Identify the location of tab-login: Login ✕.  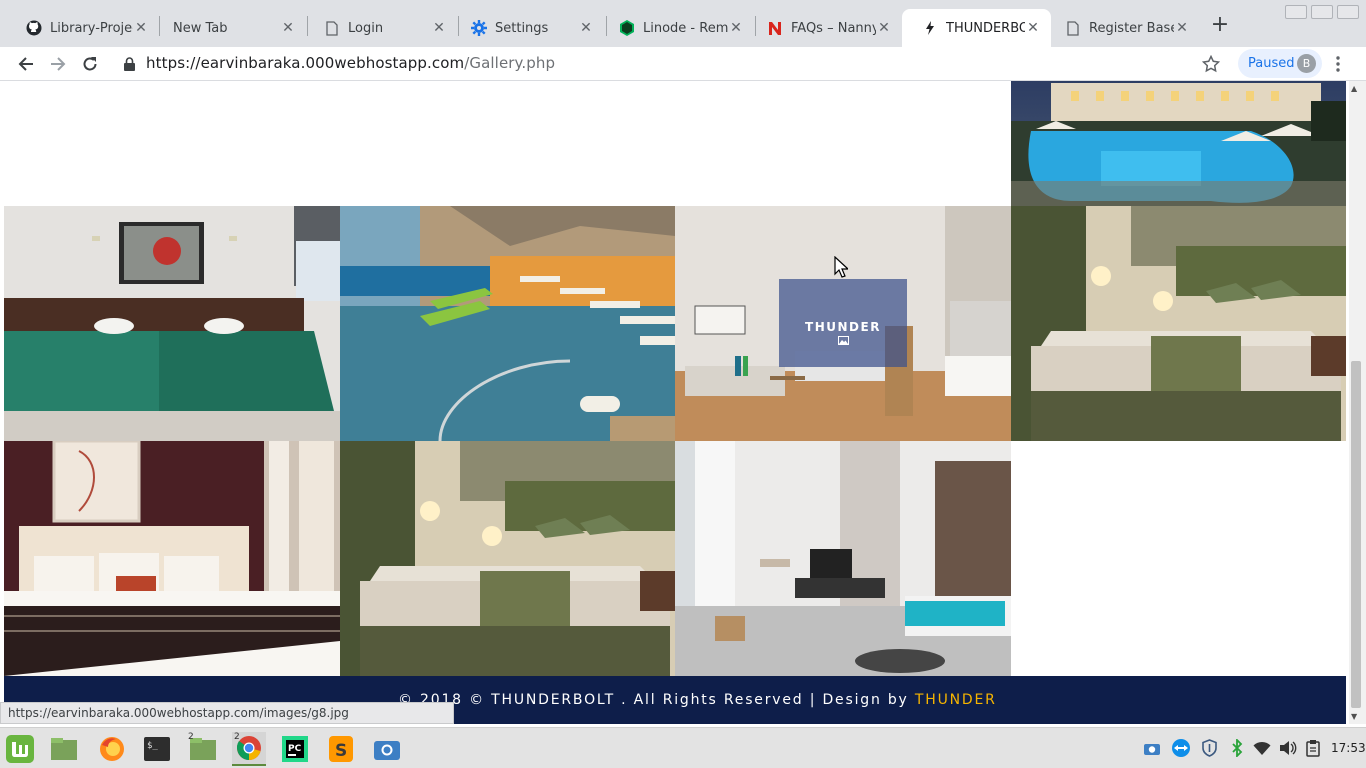
(380, 28).